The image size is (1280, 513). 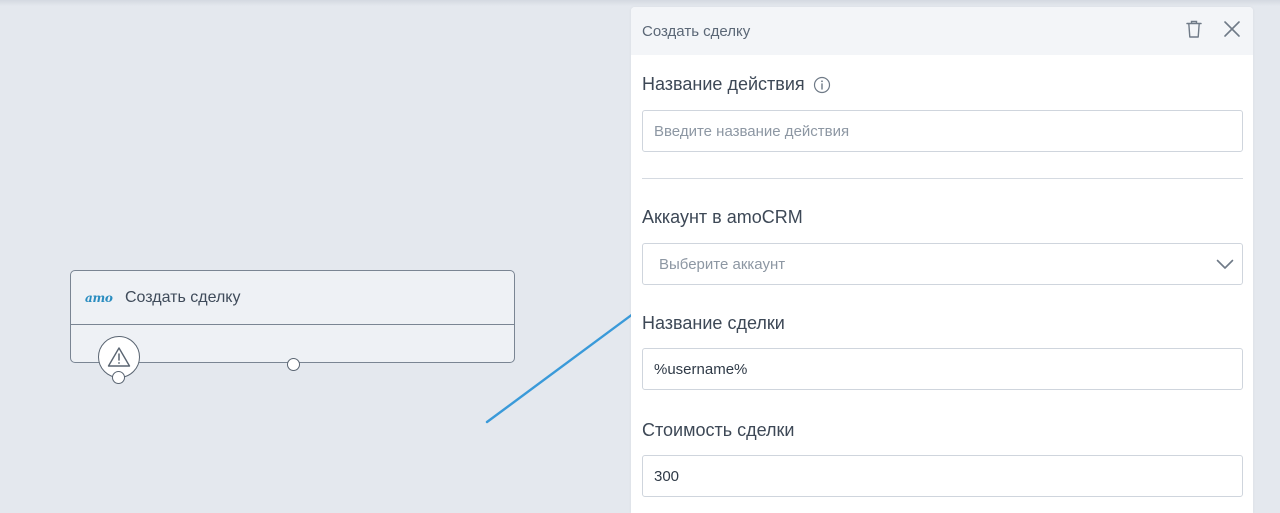 What do you see at coordinates (183, 297) in the screenshot?
I see `node-title: Создать сделку` at bounding box center [183, 297].